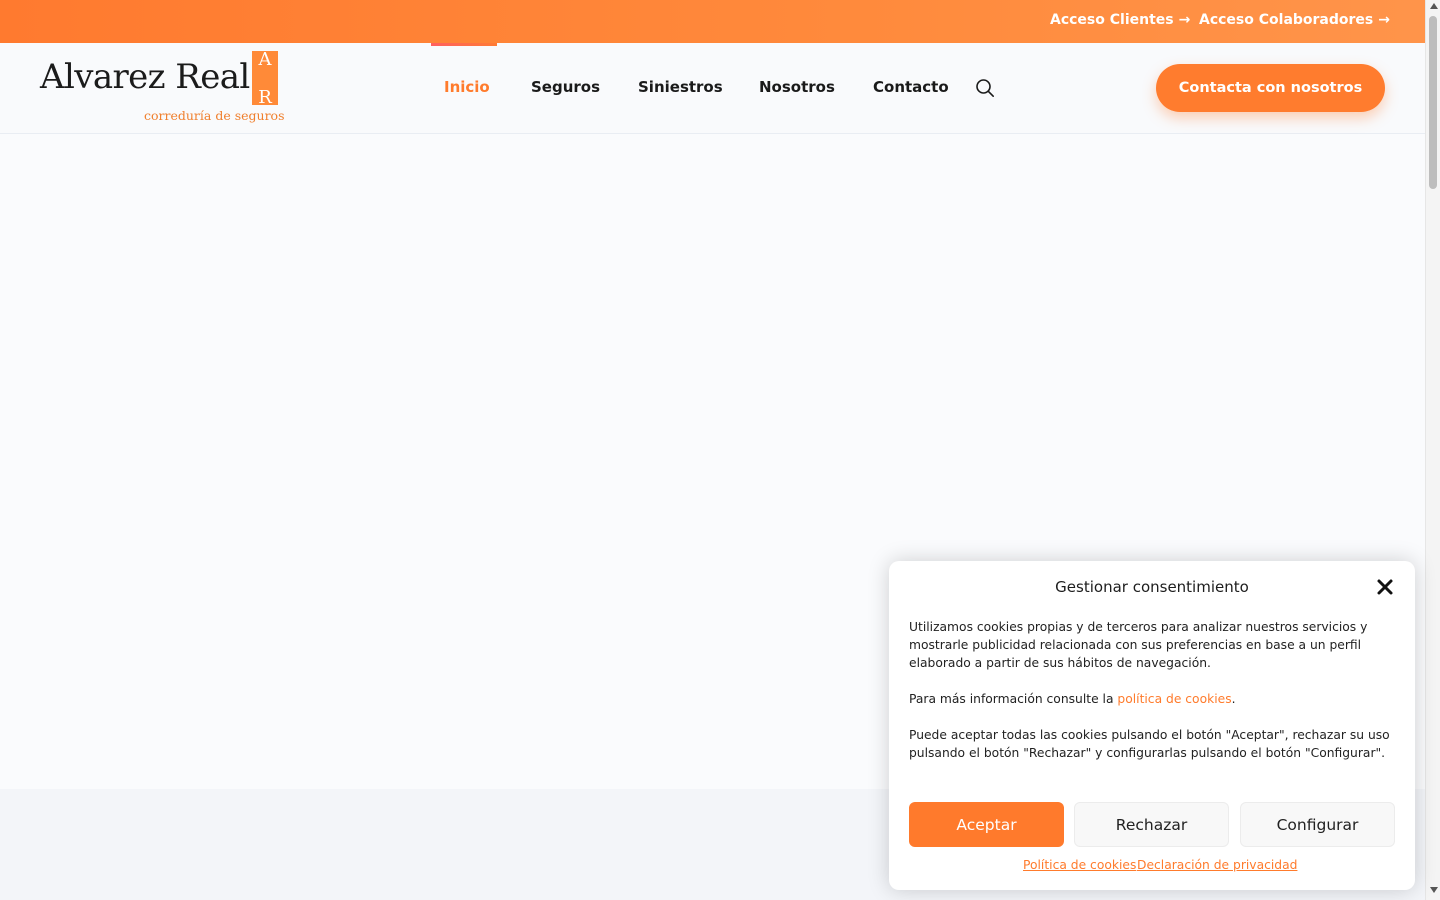 The width and height of the screenshot is (1440, 900). I want to click on logo-mark: A R, so click(265, 78).